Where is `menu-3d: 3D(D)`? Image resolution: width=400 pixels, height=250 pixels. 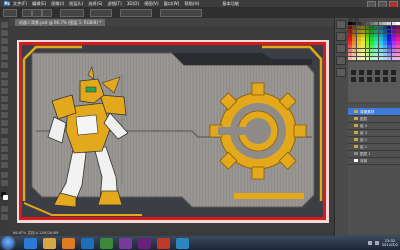
menu-3d: 3D(D) is located at coordinates (133, 3).